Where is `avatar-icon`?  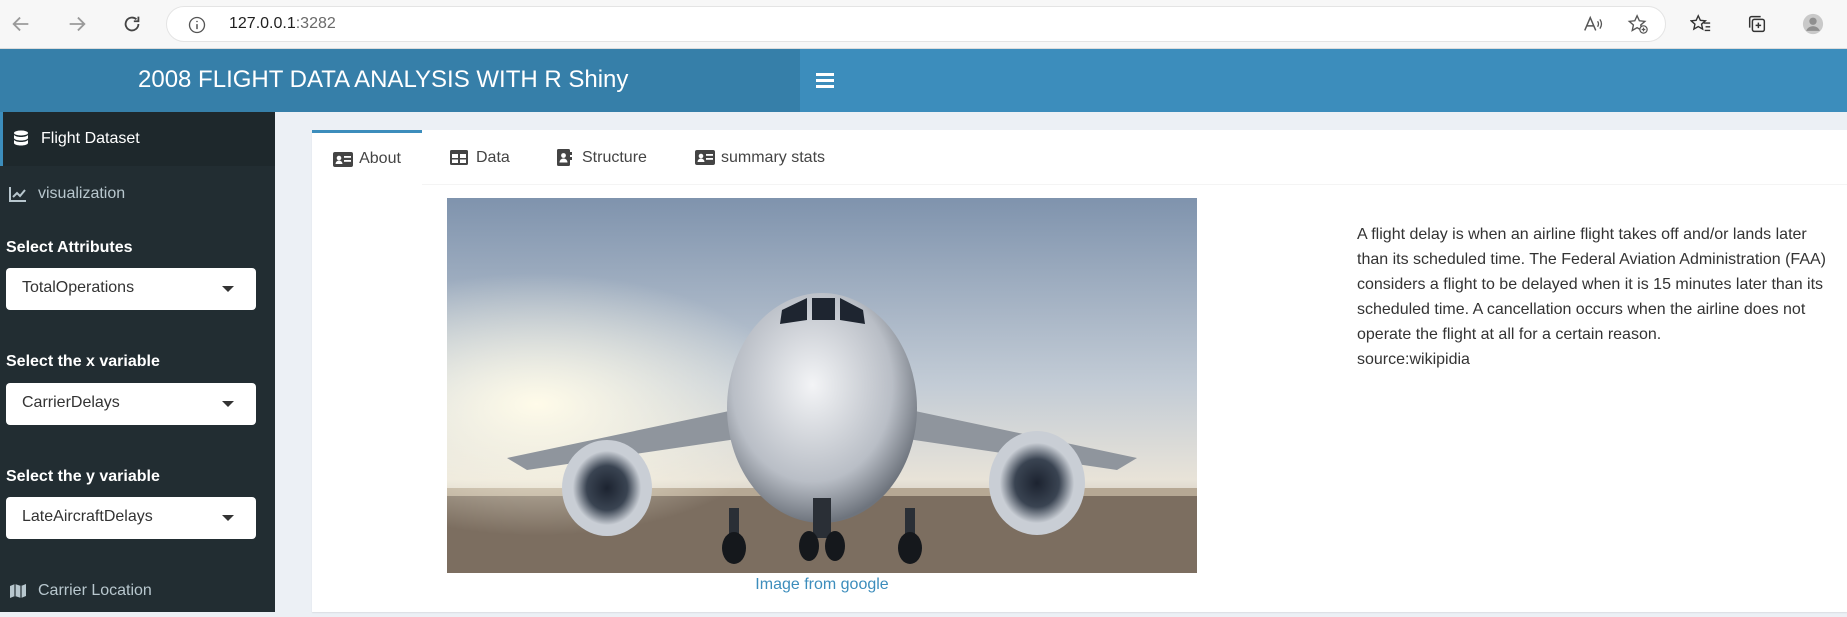
avatar-icon is located at coordinates (1813, 24).